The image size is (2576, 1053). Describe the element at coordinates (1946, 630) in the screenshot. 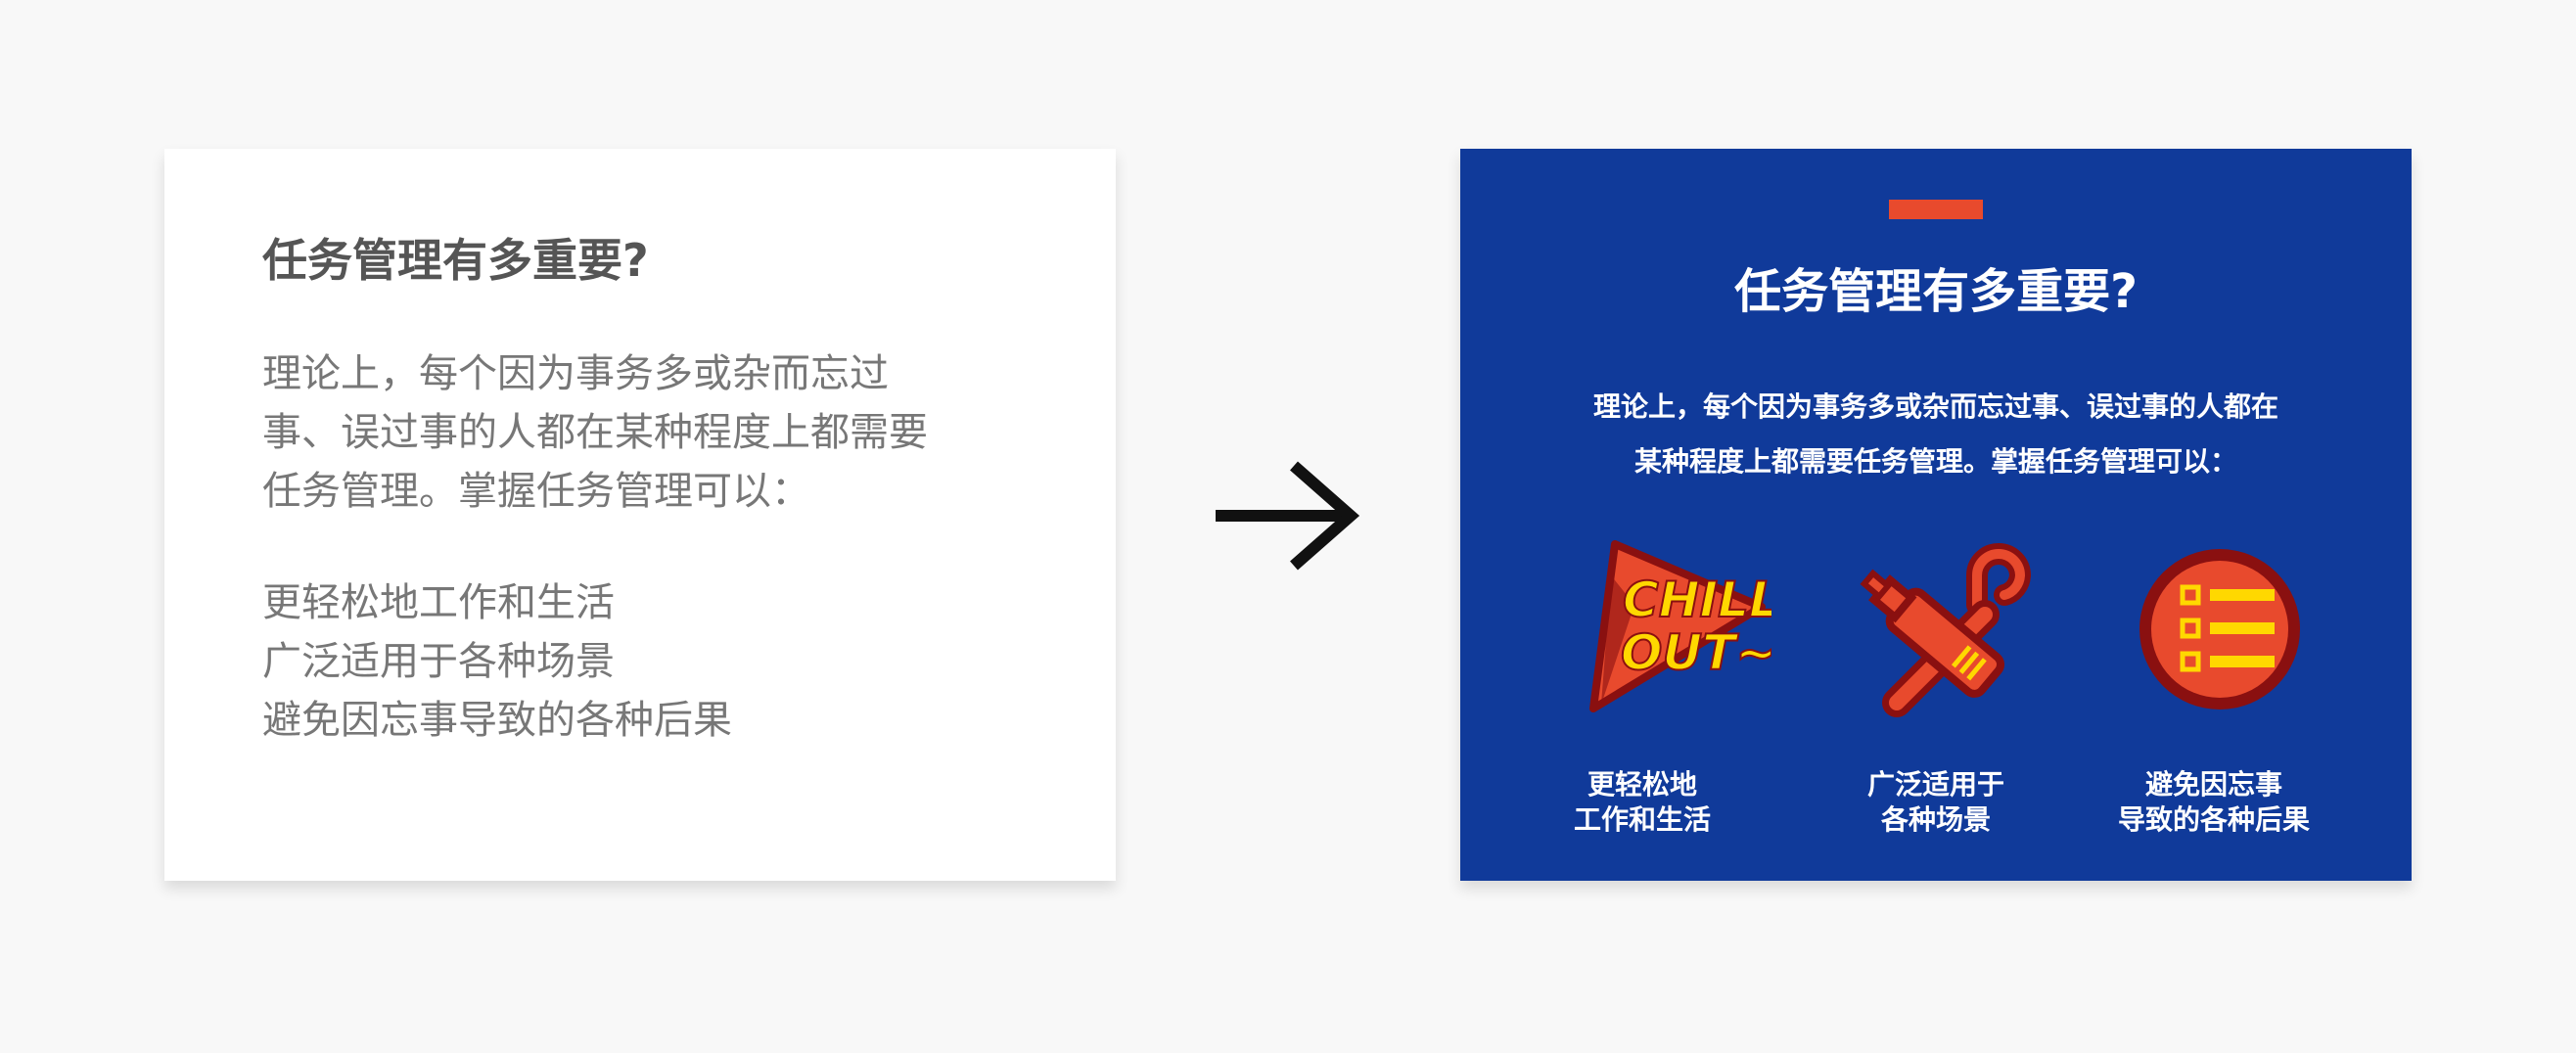

I see `flask-wrench-icon` at that location.